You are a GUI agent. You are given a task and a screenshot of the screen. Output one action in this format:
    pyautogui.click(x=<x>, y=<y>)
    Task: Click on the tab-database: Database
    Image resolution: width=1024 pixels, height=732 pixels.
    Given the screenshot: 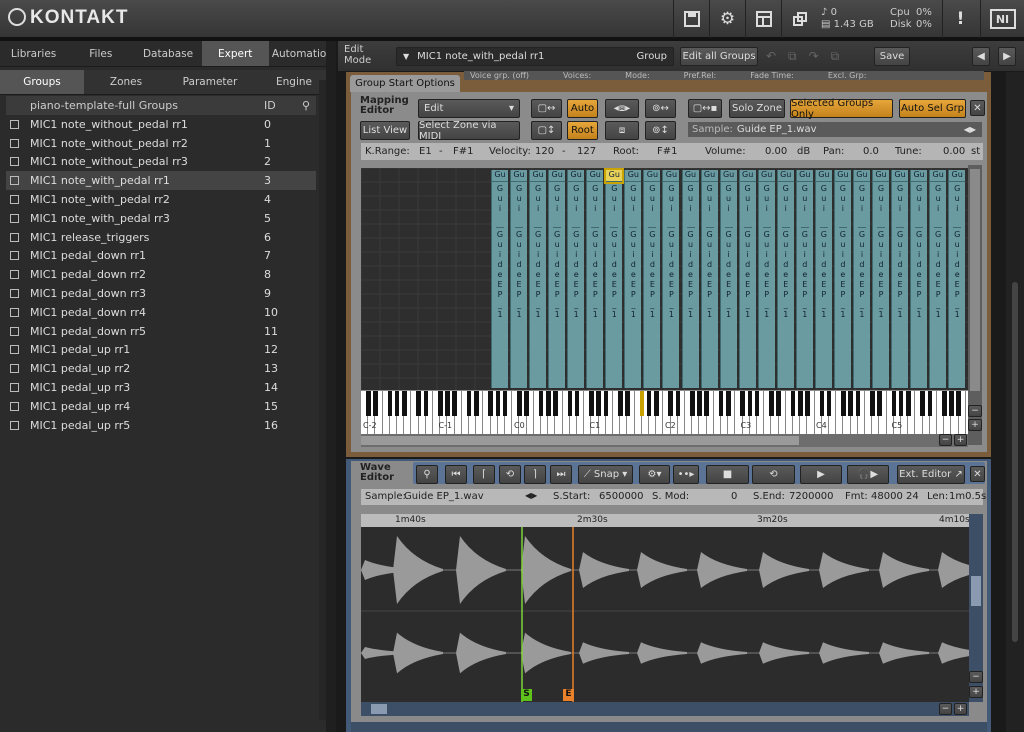 What is the action you would take?
    pyautogui.click(x=167, y=53)
    